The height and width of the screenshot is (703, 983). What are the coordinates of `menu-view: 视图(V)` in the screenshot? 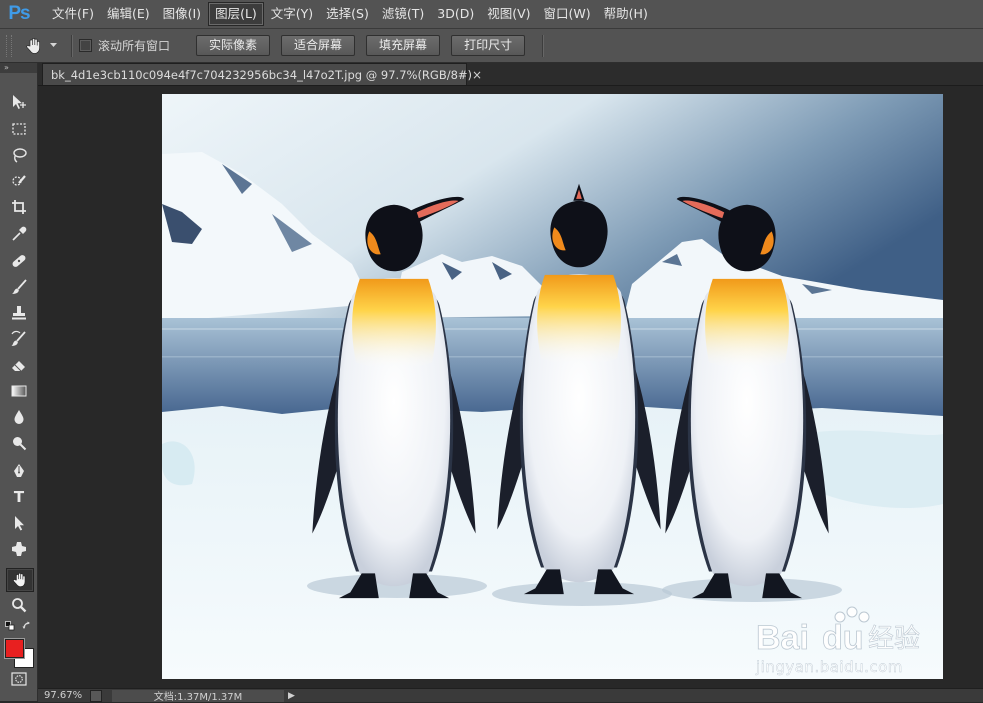 It's located at (508, 14).